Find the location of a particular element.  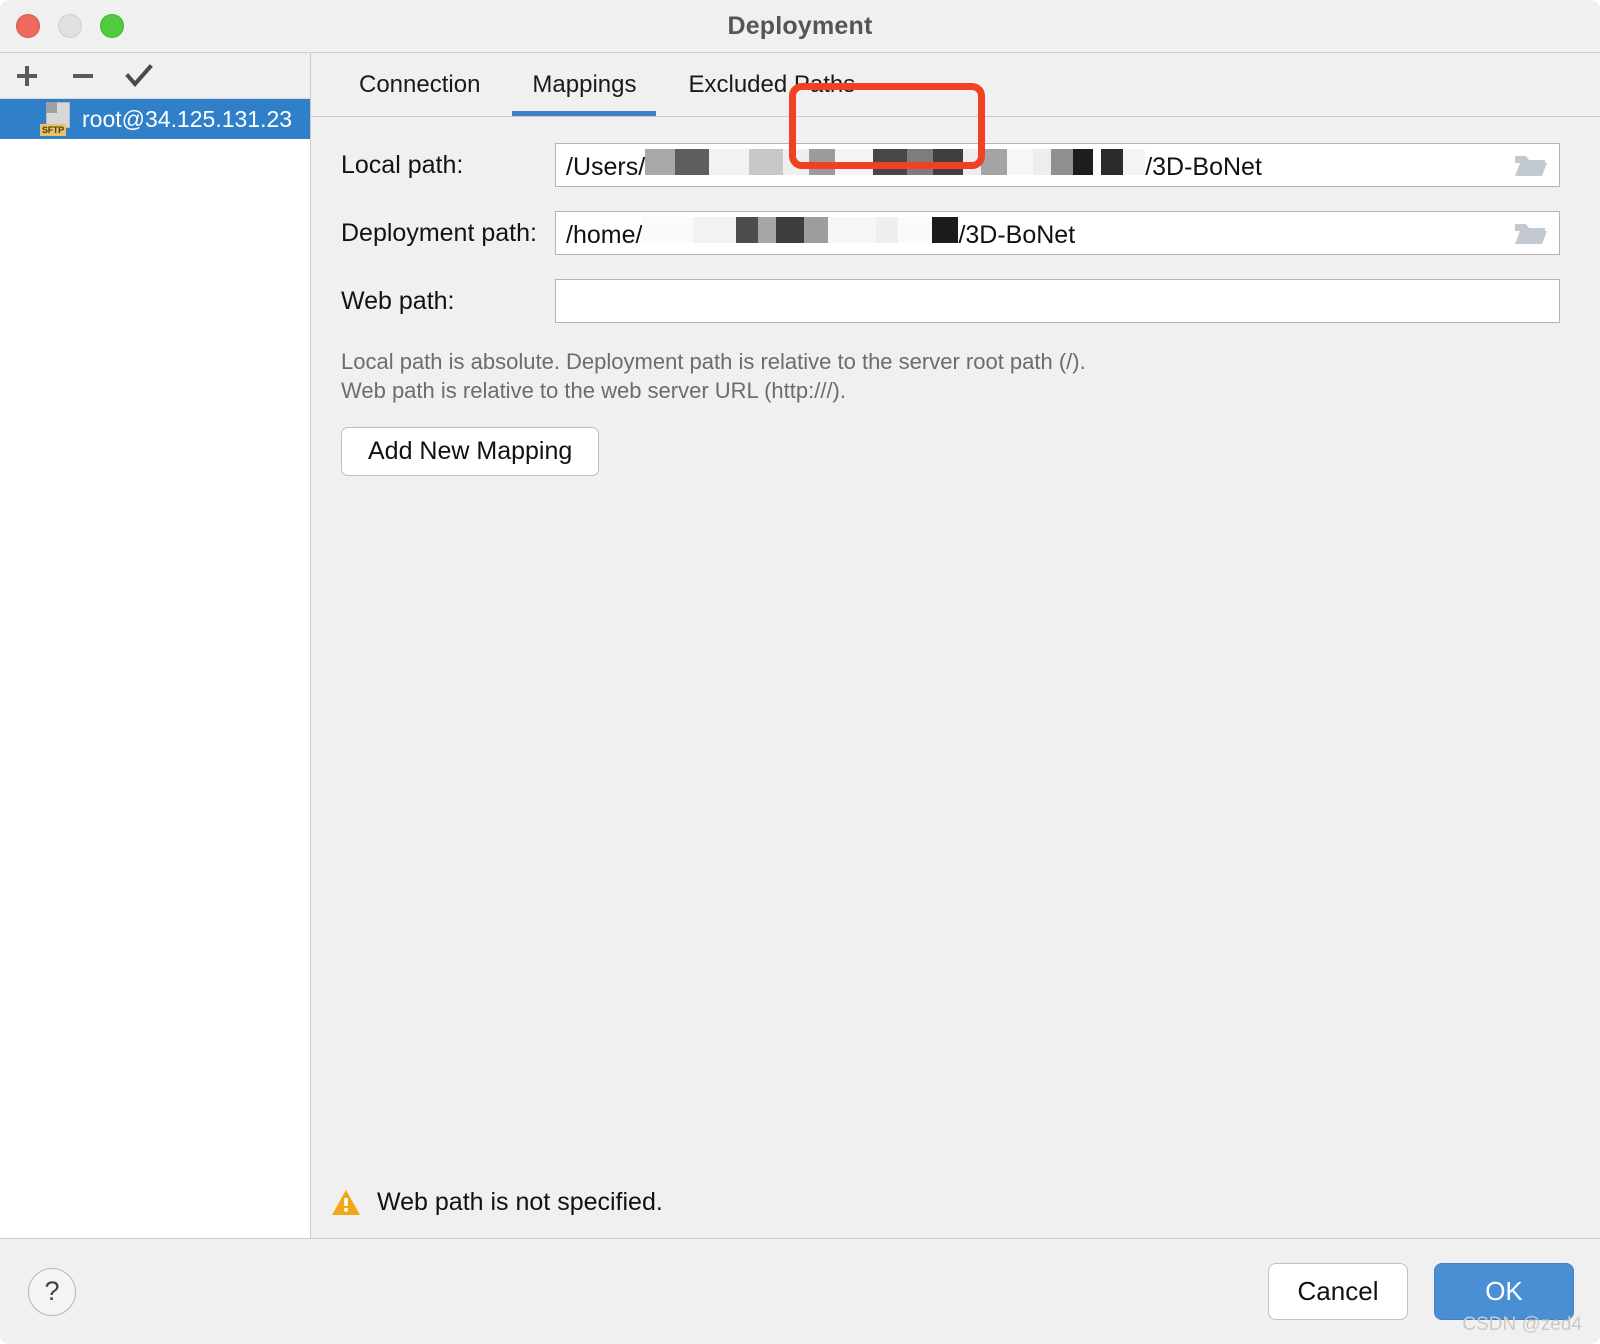

sidebar-toolbar is located at coordinates (155, 76).